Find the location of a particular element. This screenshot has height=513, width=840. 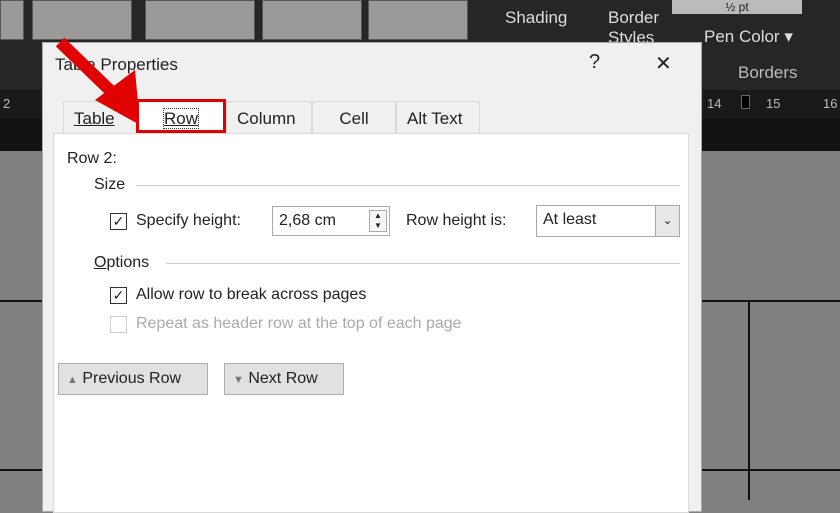

red-arrow-annotation is located at coordinates (97, 81).